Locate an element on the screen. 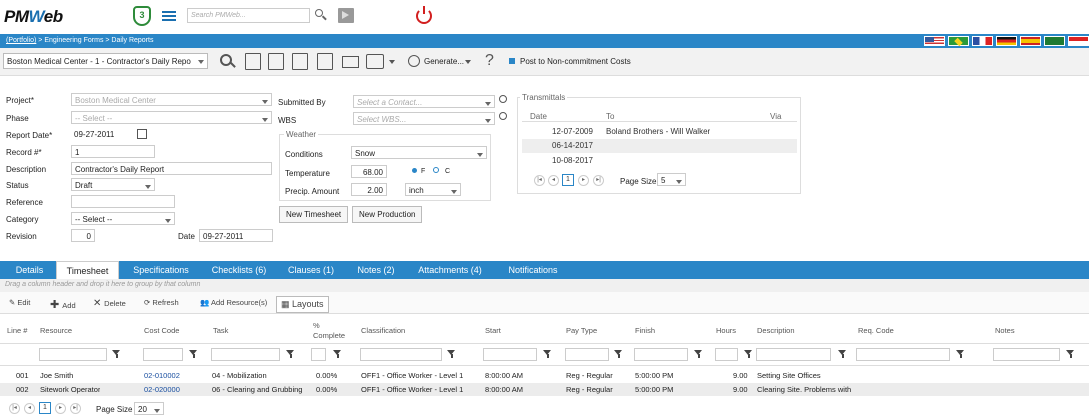  page-size-select: 5 is located at coordinates (671, 179).